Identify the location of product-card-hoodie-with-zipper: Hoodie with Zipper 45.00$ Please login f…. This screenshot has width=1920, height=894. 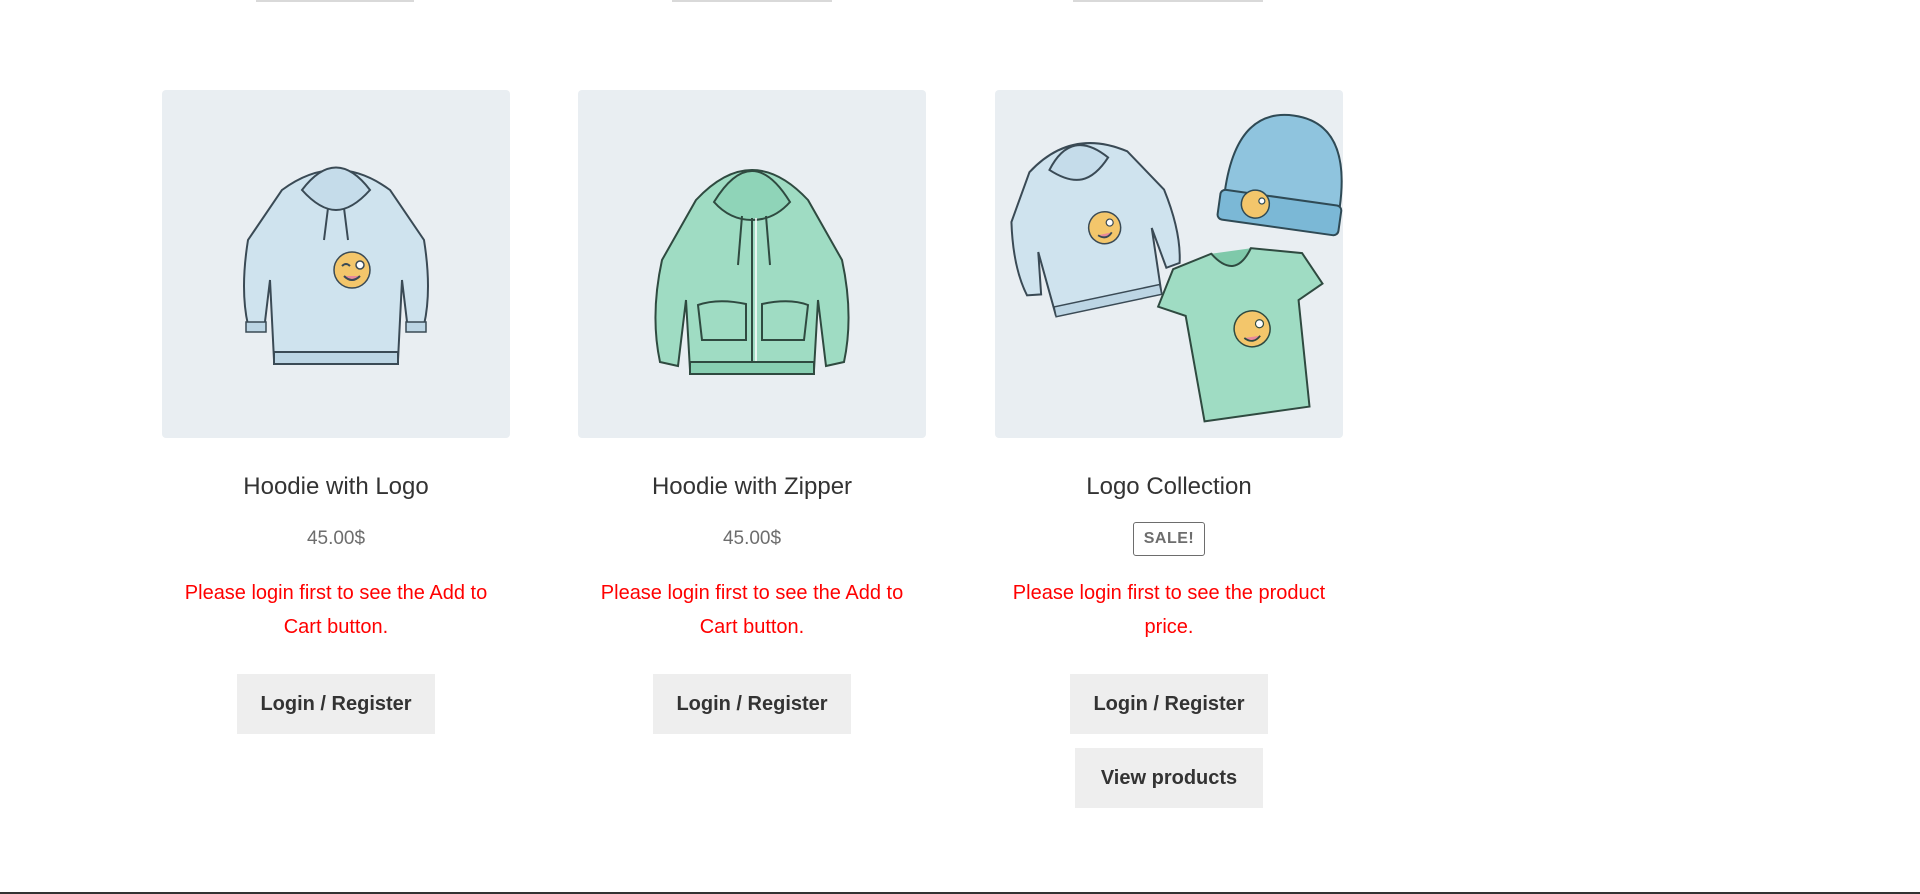
(752, 412).